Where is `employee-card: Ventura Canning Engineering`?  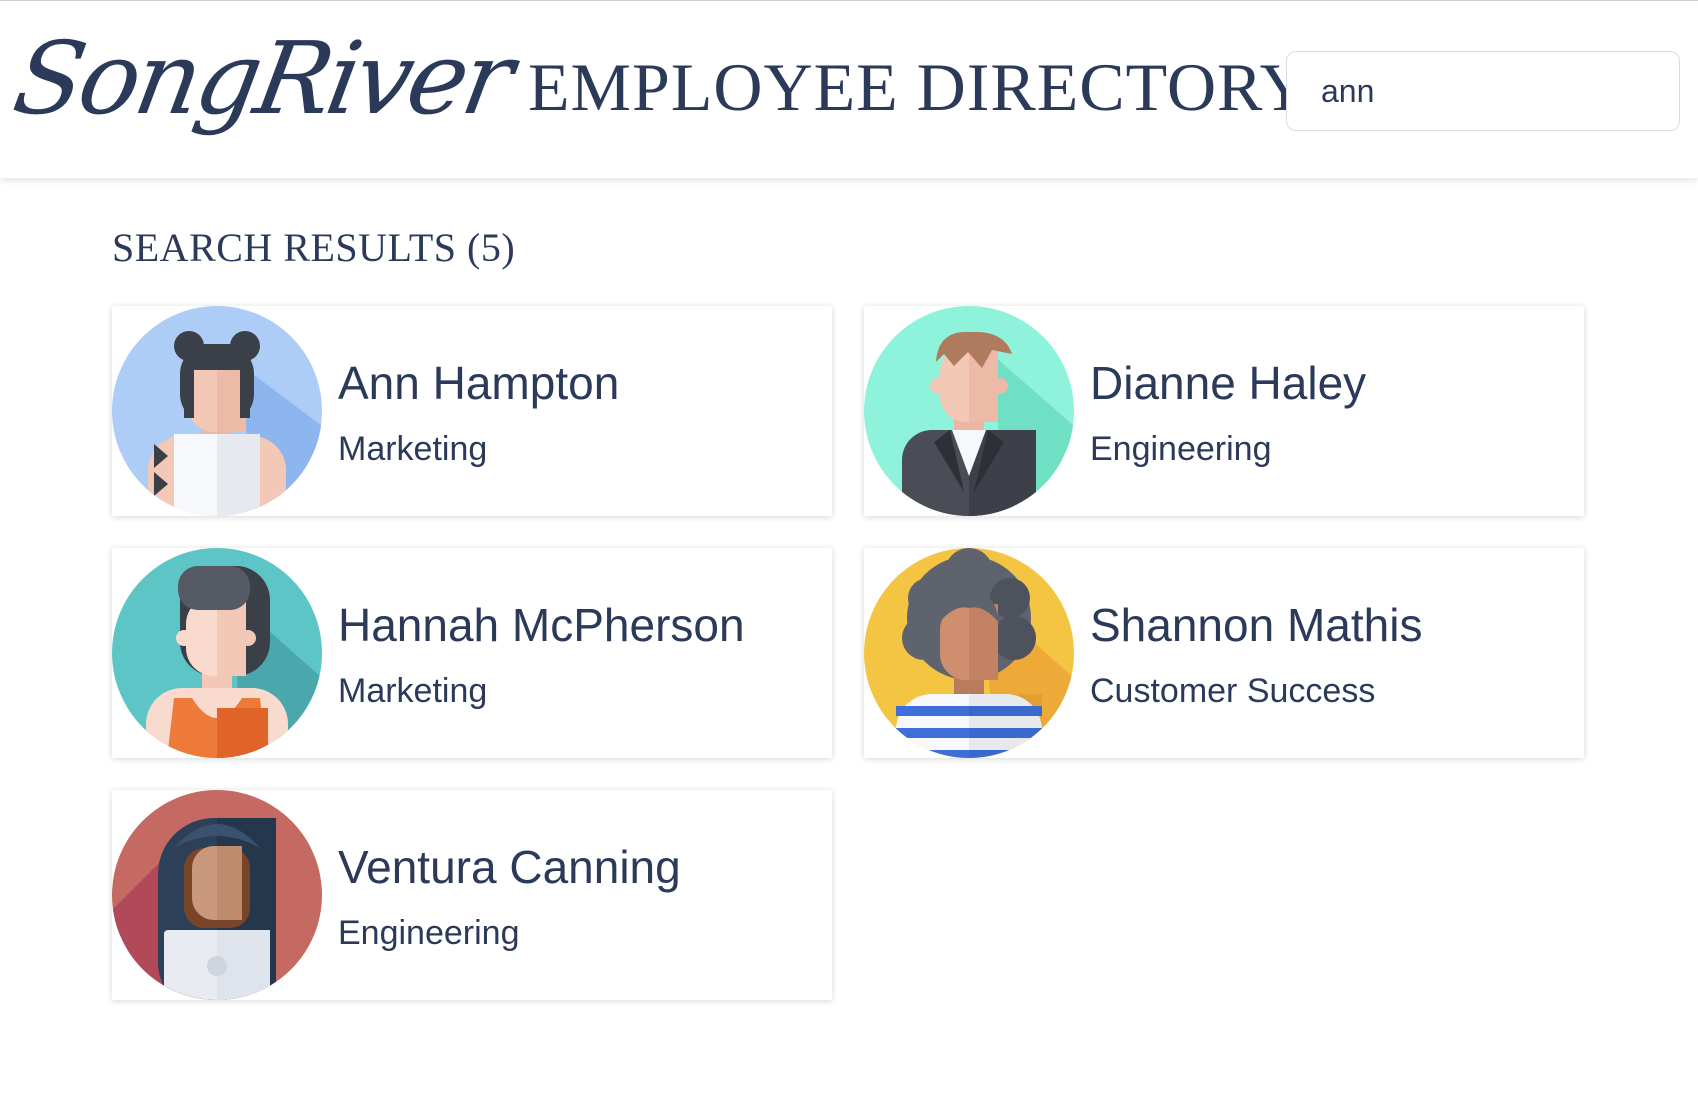 employee-card: Ventura Canning Engineering is located at coordinates (472, 895).